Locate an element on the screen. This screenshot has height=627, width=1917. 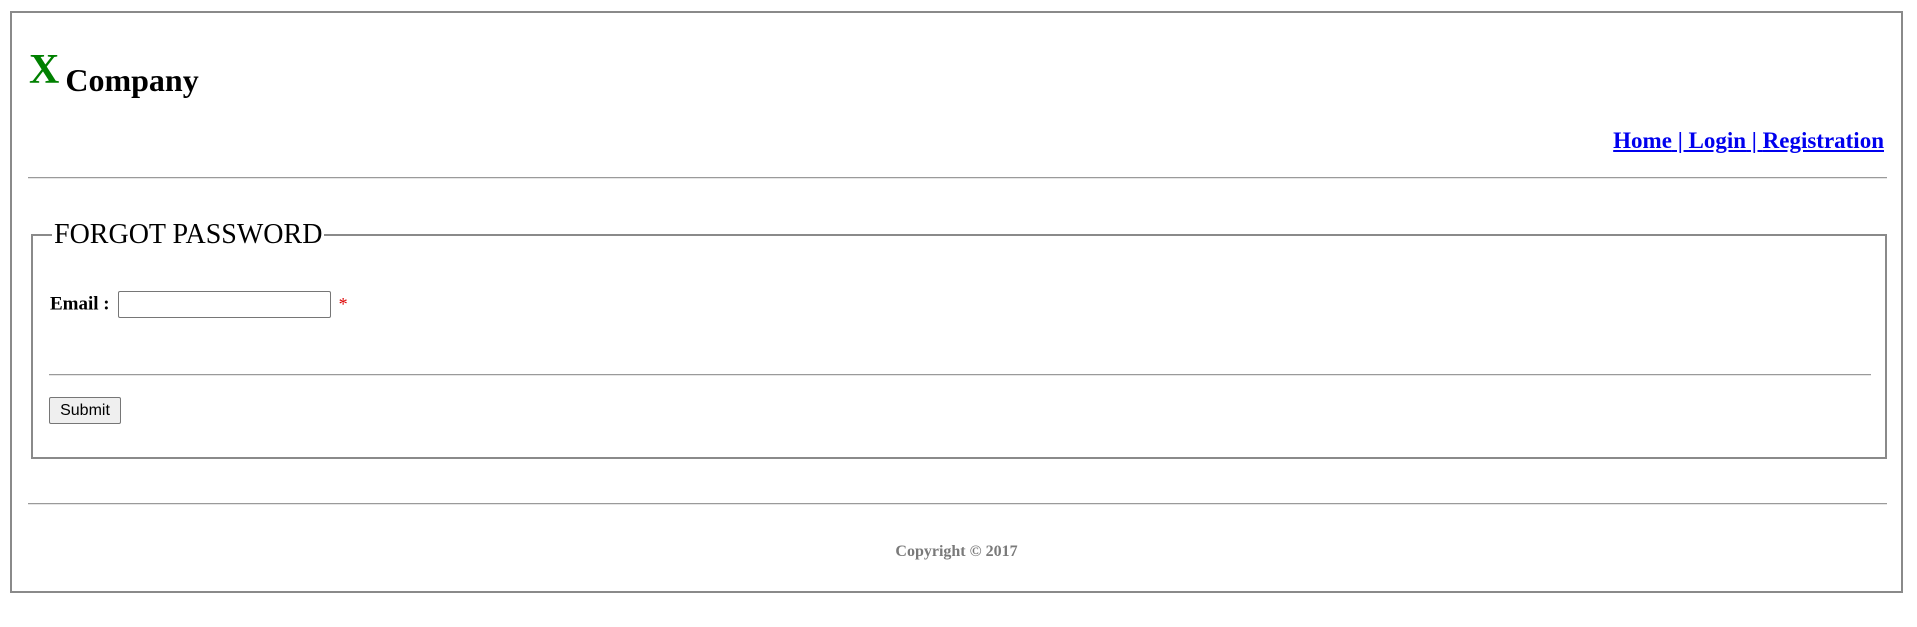
top-nav: Home | Login | Registration is located at coordinates (1748, 141).